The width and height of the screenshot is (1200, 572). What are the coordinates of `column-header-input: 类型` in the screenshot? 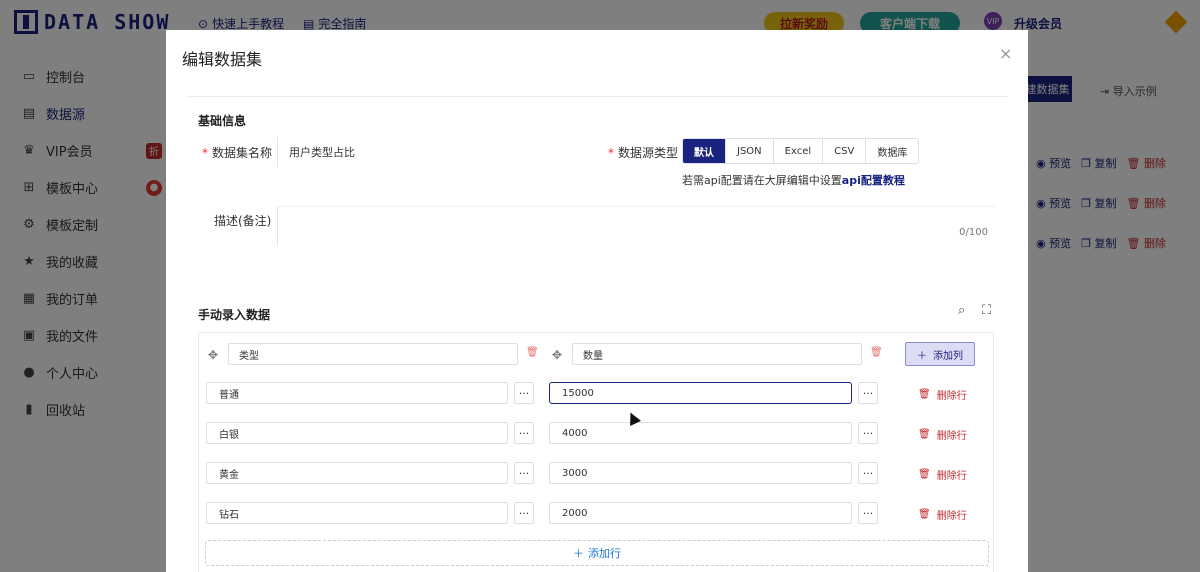 It's located at (373, 354).